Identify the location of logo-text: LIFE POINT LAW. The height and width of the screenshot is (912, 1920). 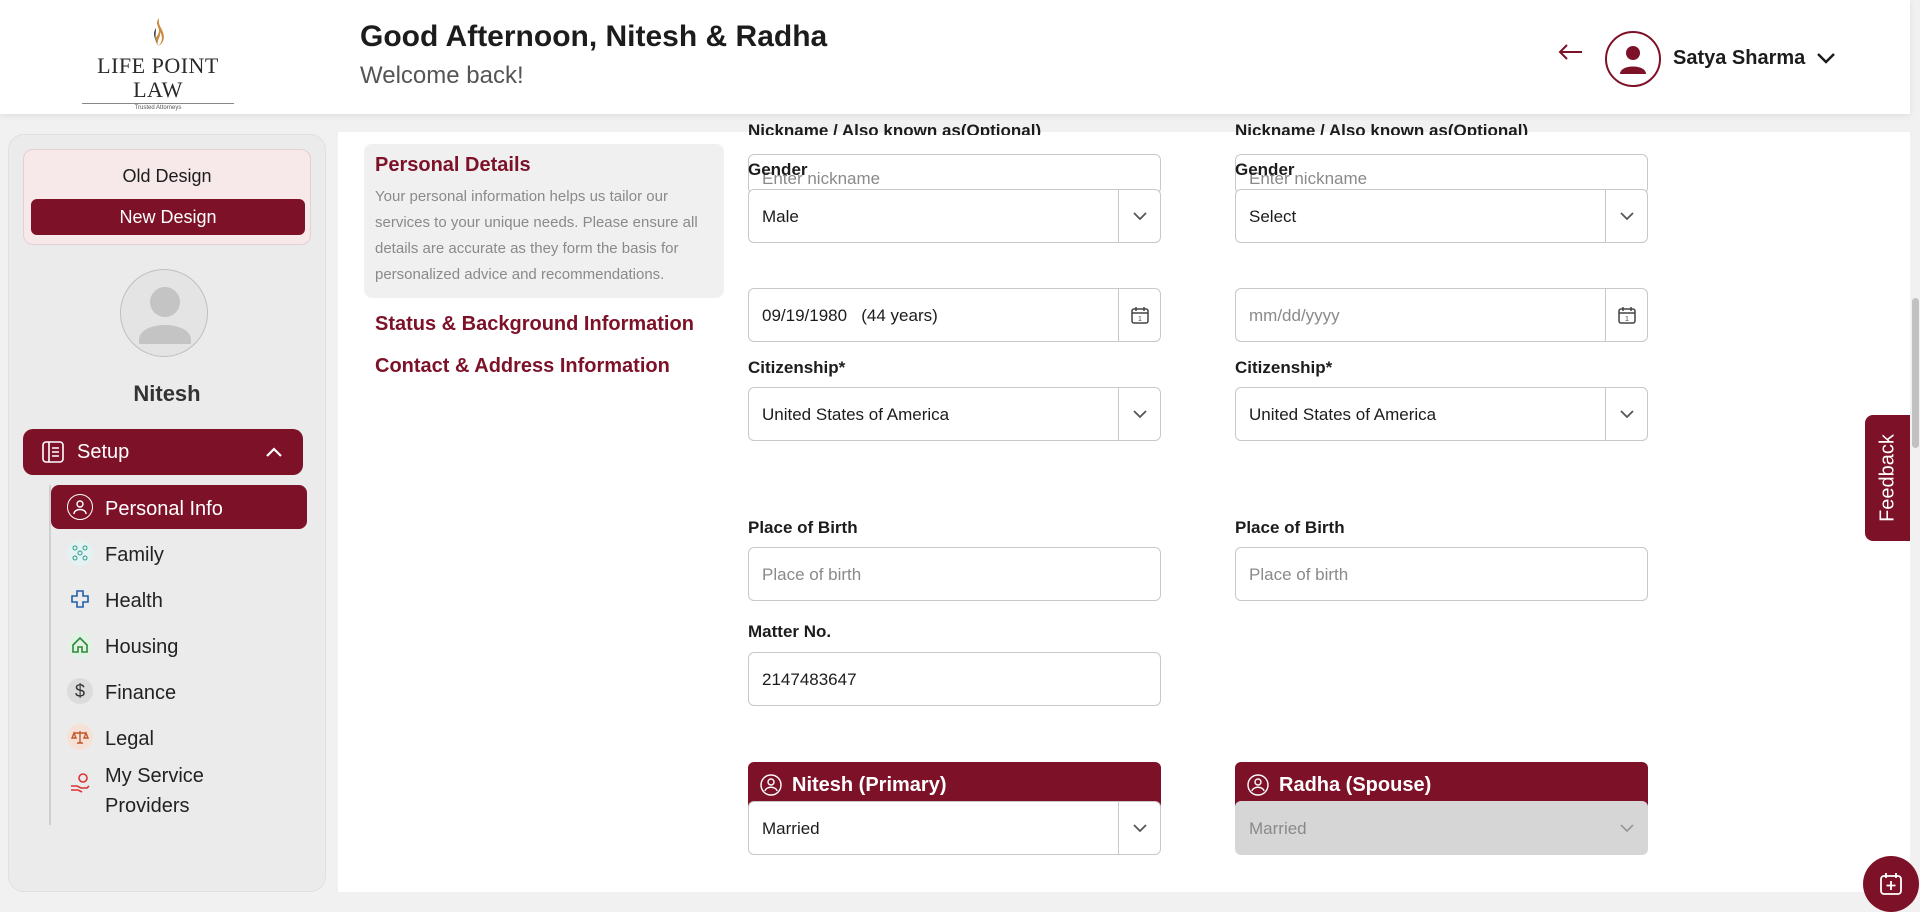
(158, 77).